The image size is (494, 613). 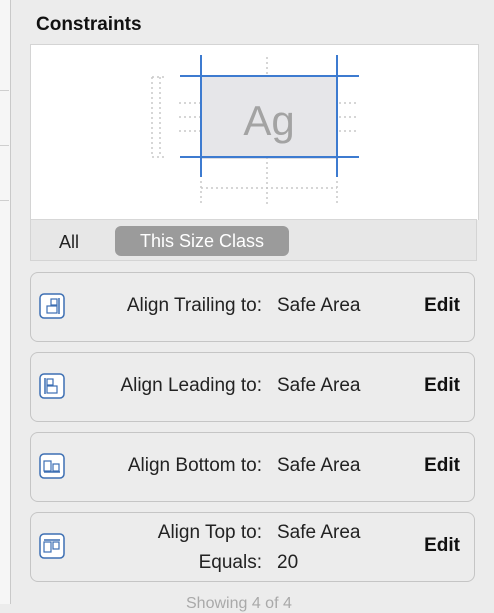 I want to click on tab-all: All, so click(x=69, y=242).